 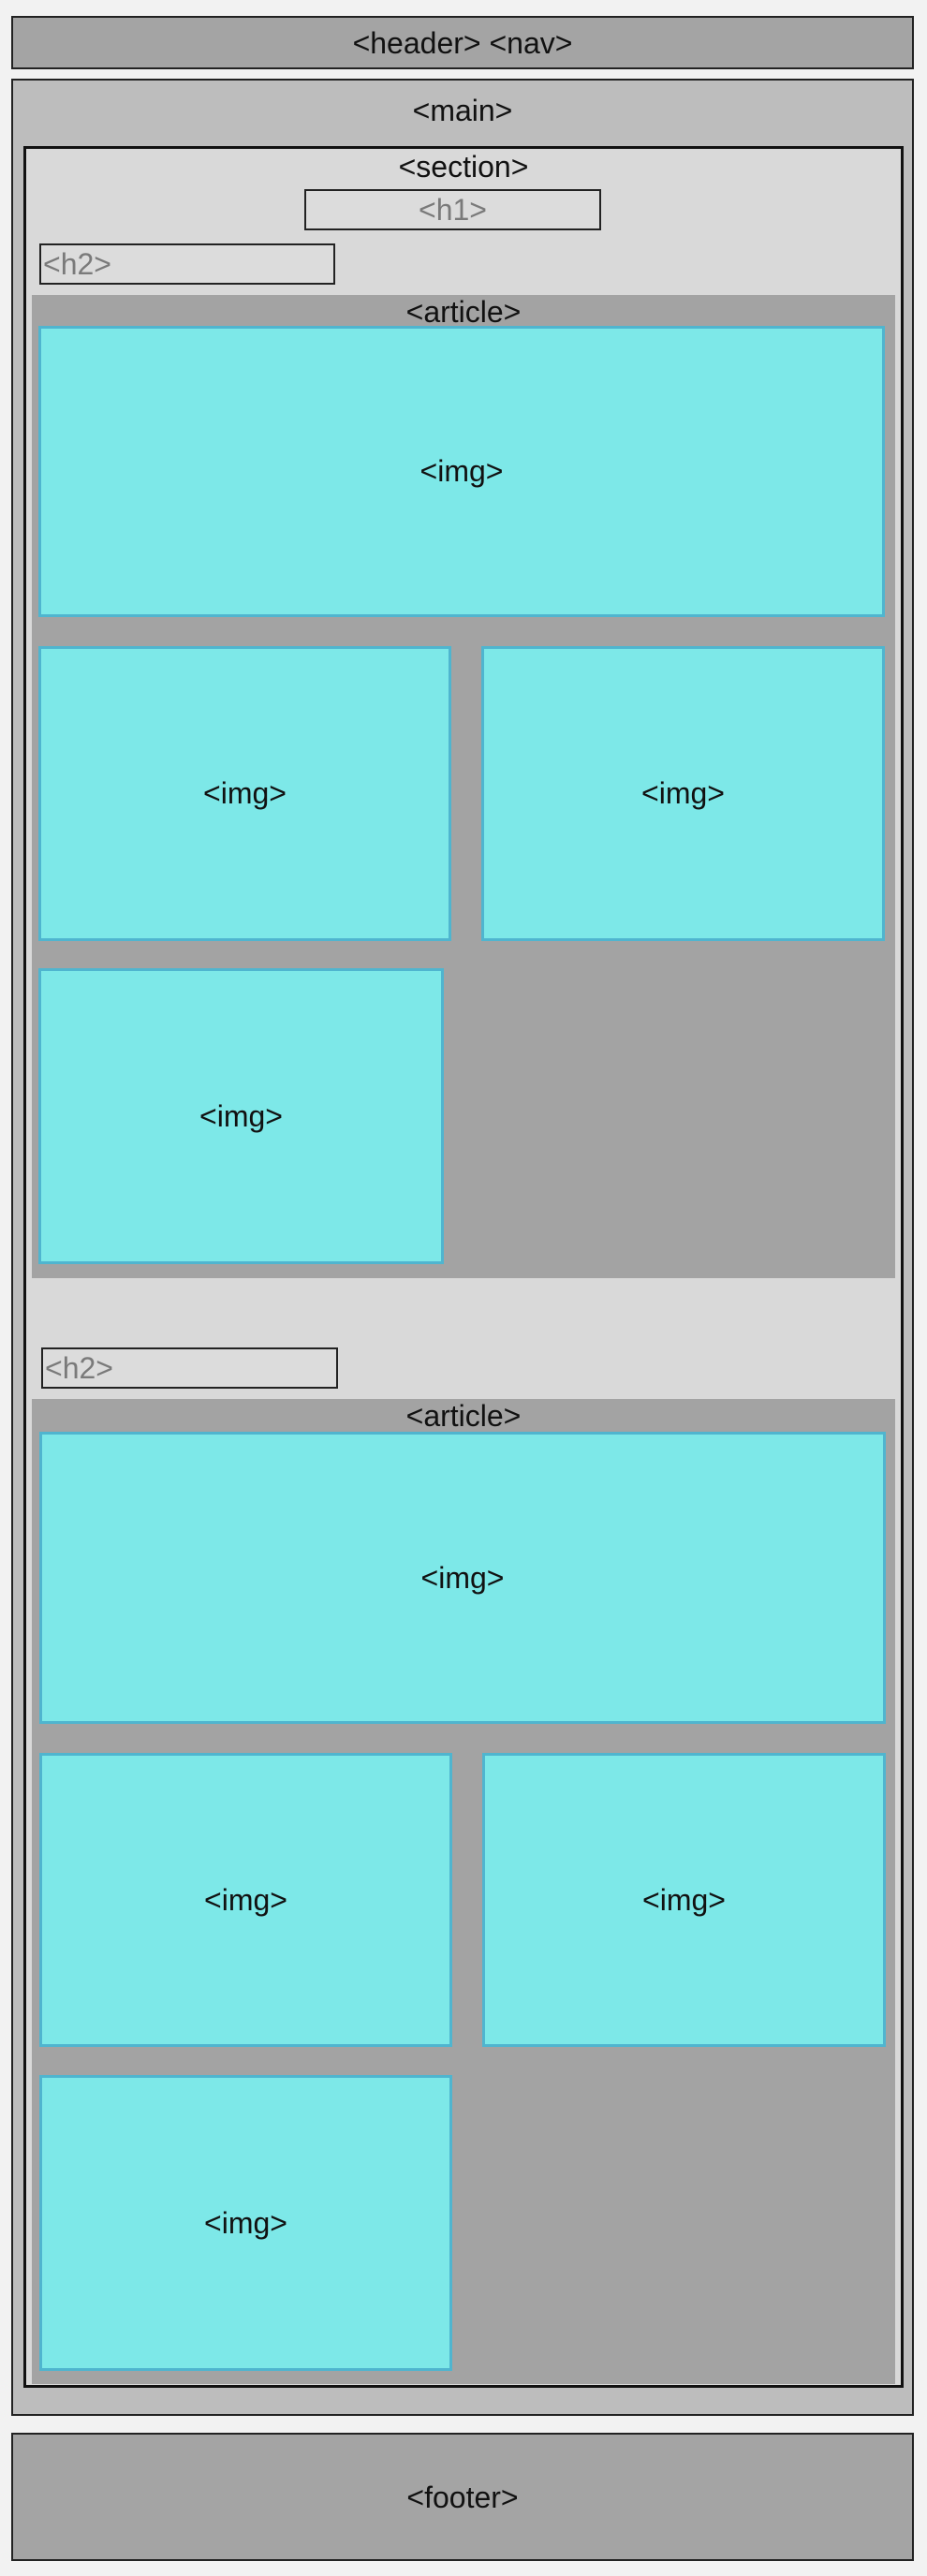 I want to click on h1-label: <h1>, so click(x=453, y=209).